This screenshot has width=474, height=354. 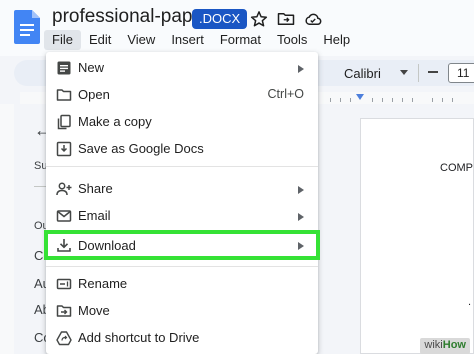 I want to click on rename-icon, so click(x=64, y=284).